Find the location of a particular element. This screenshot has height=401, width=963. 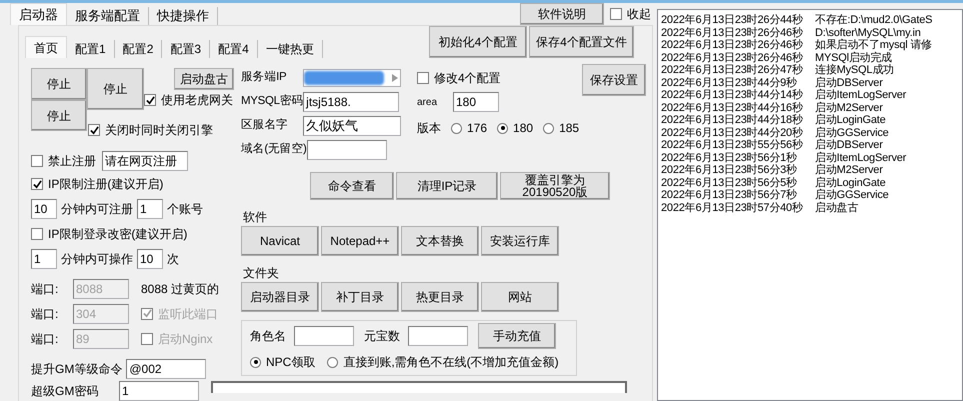

input-field: 请在网页注册 is located at coordinates (145, 161).